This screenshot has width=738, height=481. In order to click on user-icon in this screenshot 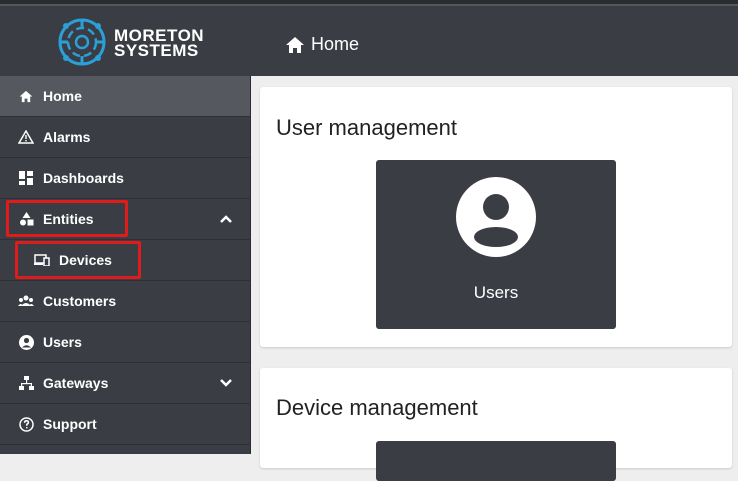, I will do `click(26, 342)`.